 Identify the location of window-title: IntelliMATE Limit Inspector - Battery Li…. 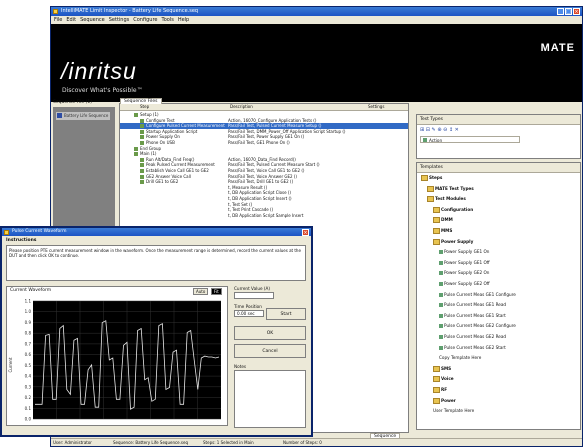
(130, 11).